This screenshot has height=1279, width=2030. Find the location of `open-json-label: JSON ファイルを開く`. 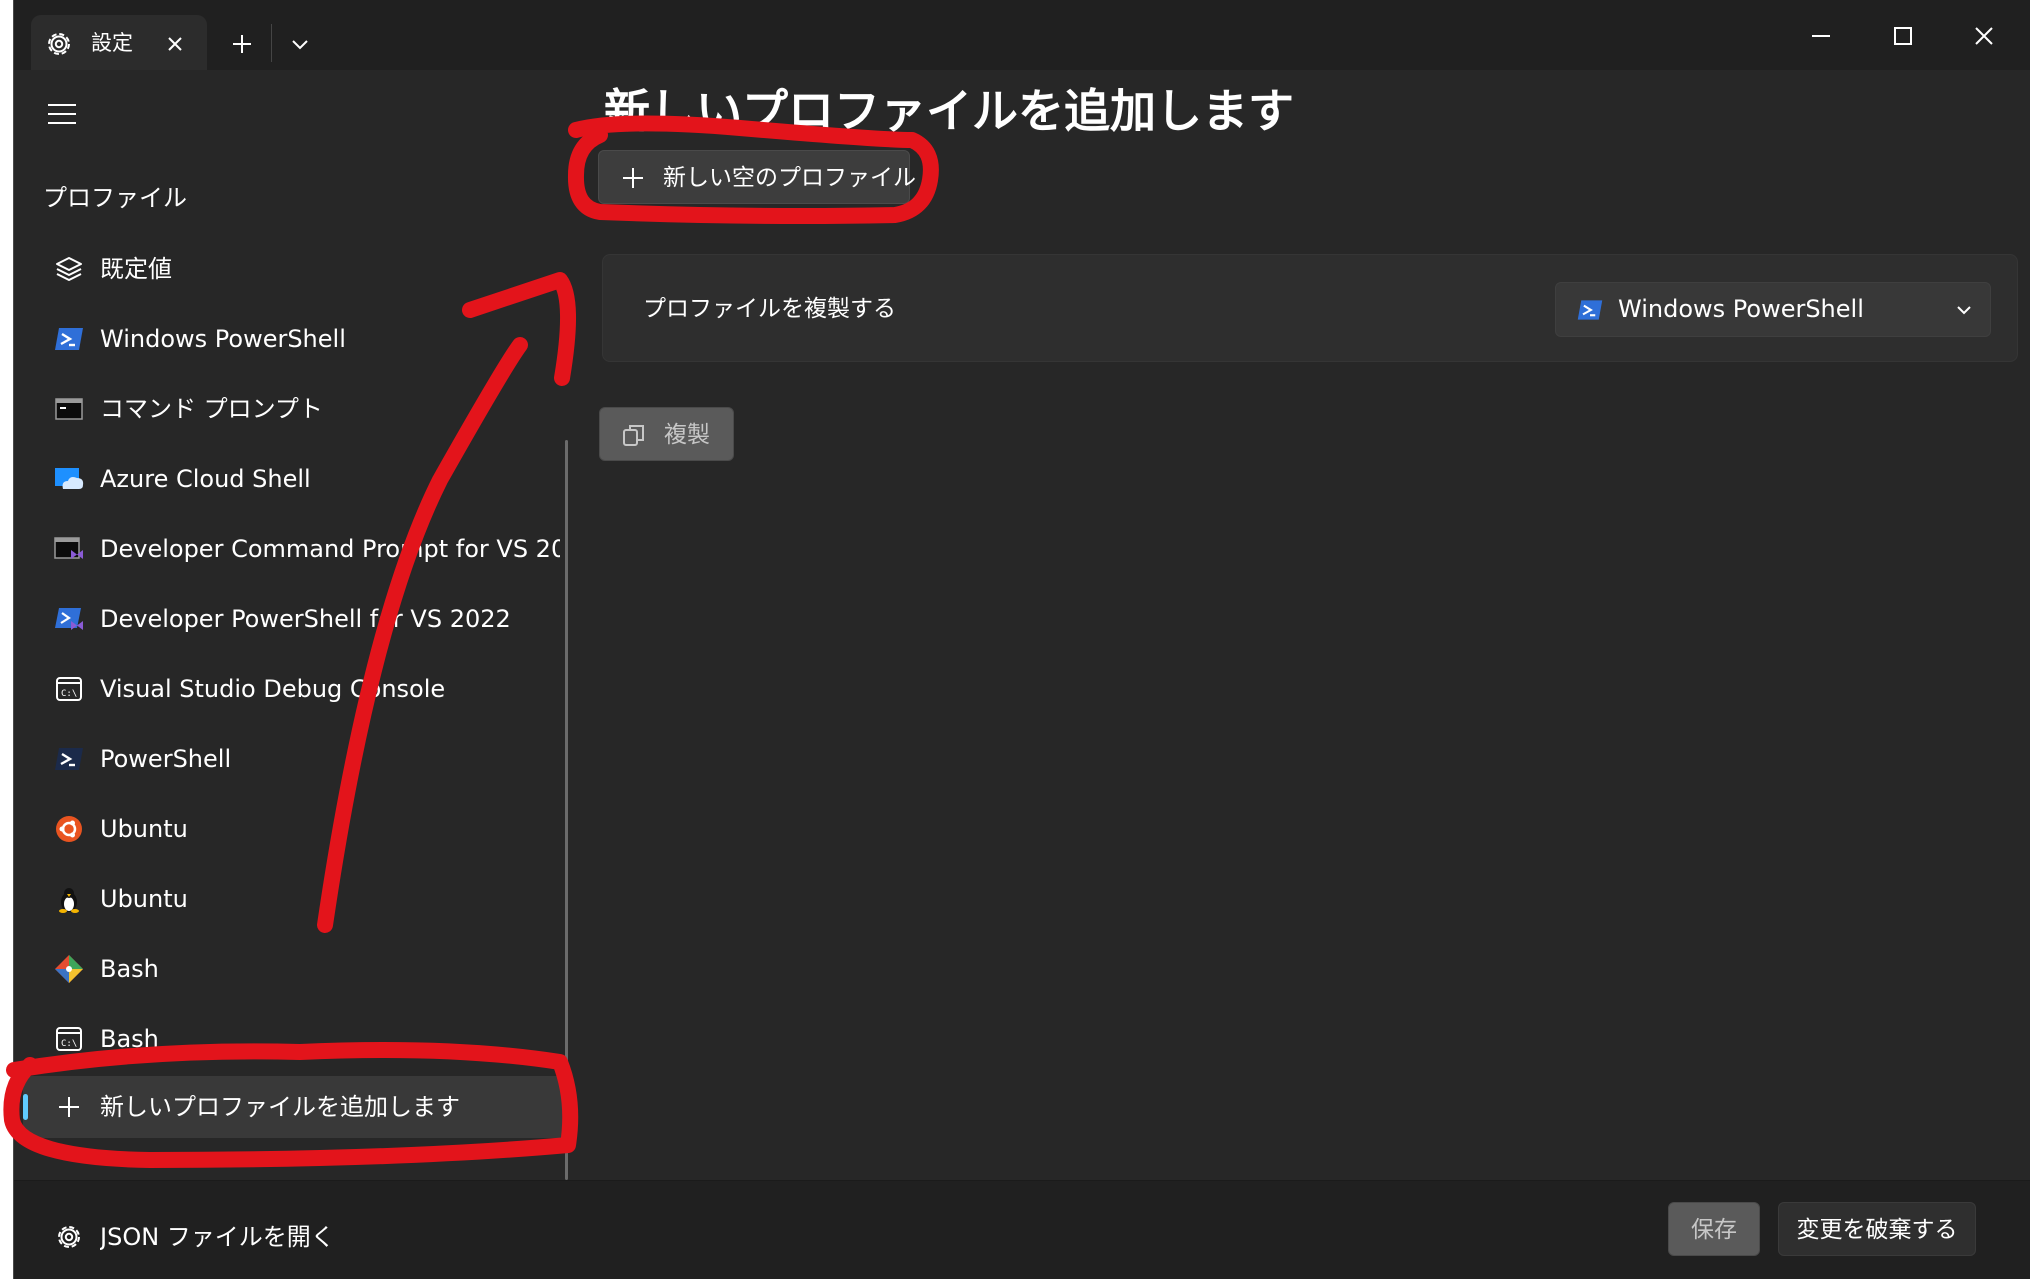

open-json-label: JSON ファイルを開く is located at coordinates (217, 1237).